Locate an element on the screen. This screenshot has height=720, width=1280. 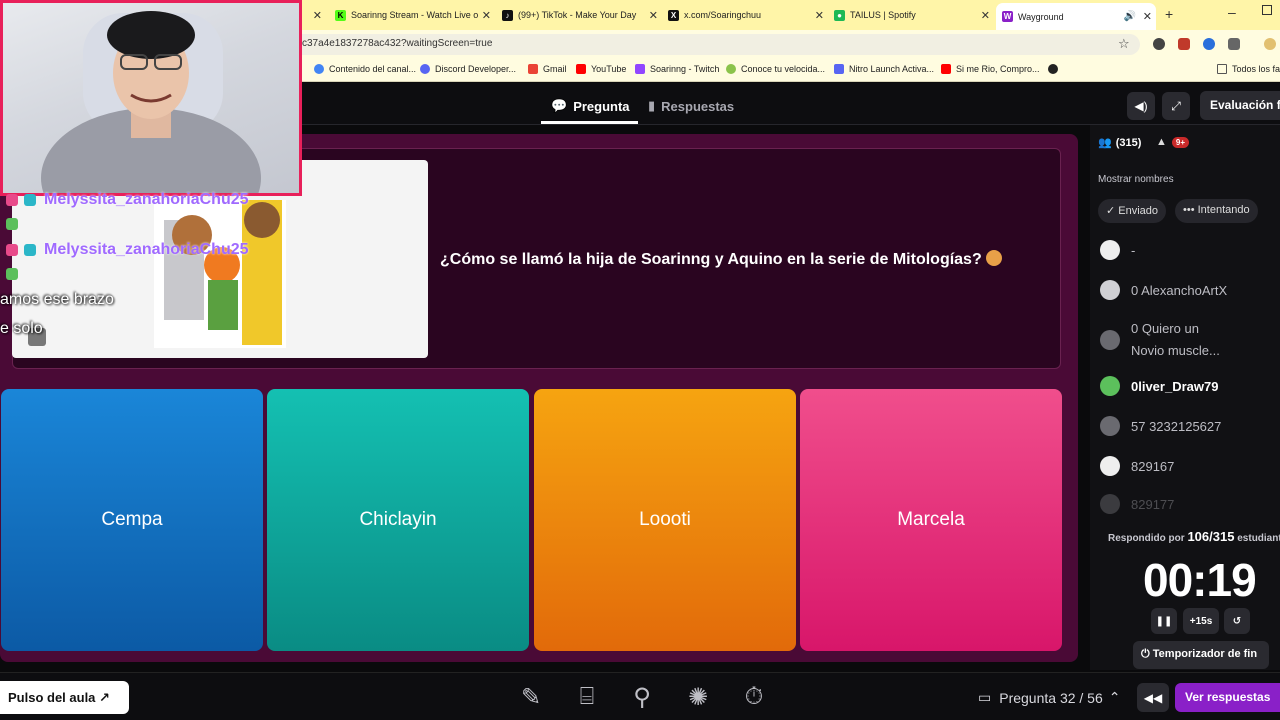
puzzle-icon is located at coordinates (1234, 44).